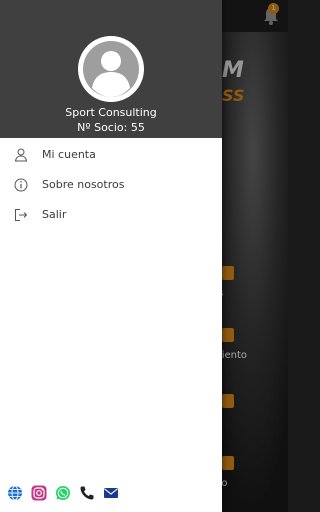  I want to click on globe-icon, so click(15, 493).